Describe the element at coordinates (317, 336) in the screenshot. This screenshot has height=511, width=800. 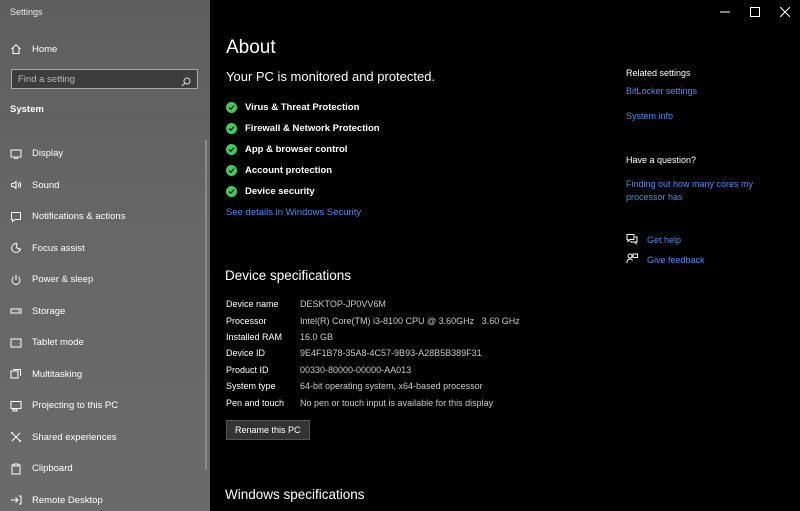
I see `spec-value: 16.0 GB` at that location.